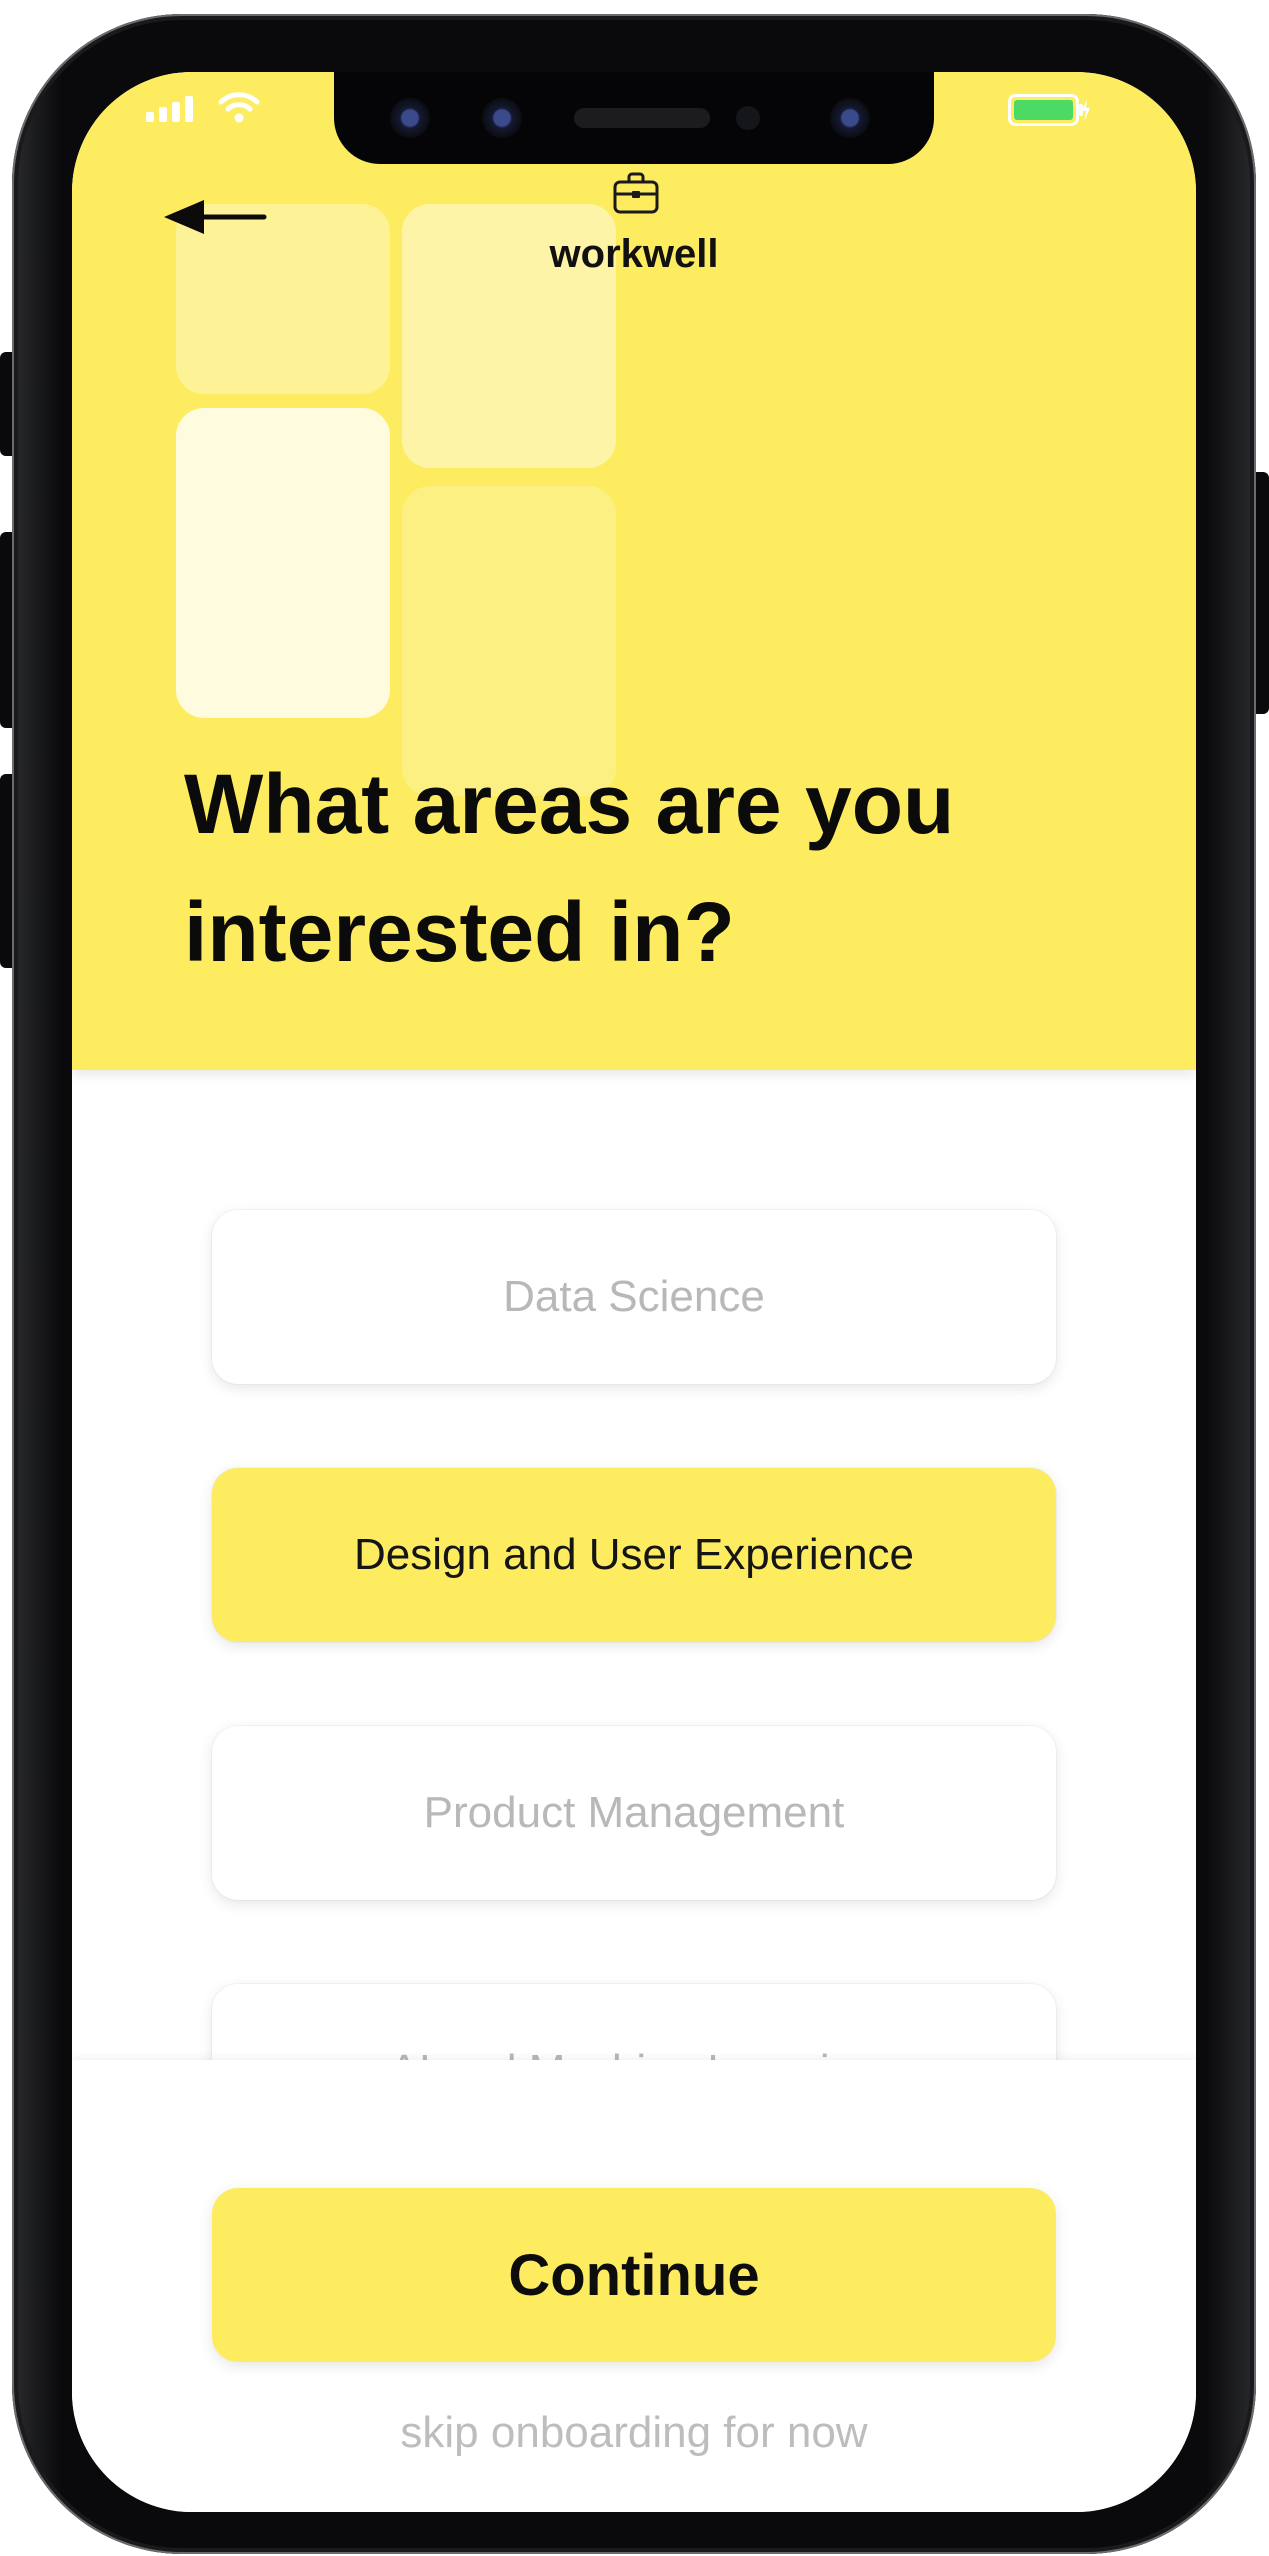 This screenshot has height=2556, width=1269. What do you see at coordinates (169, 109) in the screenshot?
I see `cellular-signal-icon` at bounding box center [169, 109].